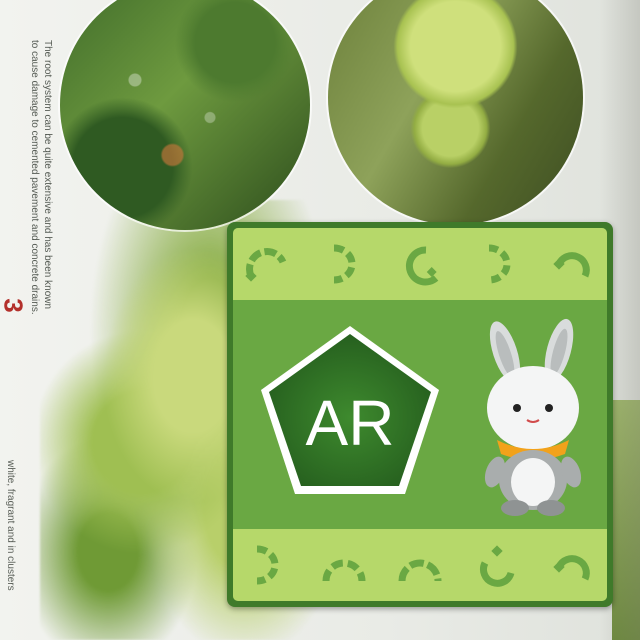 The width and height of the screenshot is (640, 640). I want to click on fruit-photo, so click(455, 112).